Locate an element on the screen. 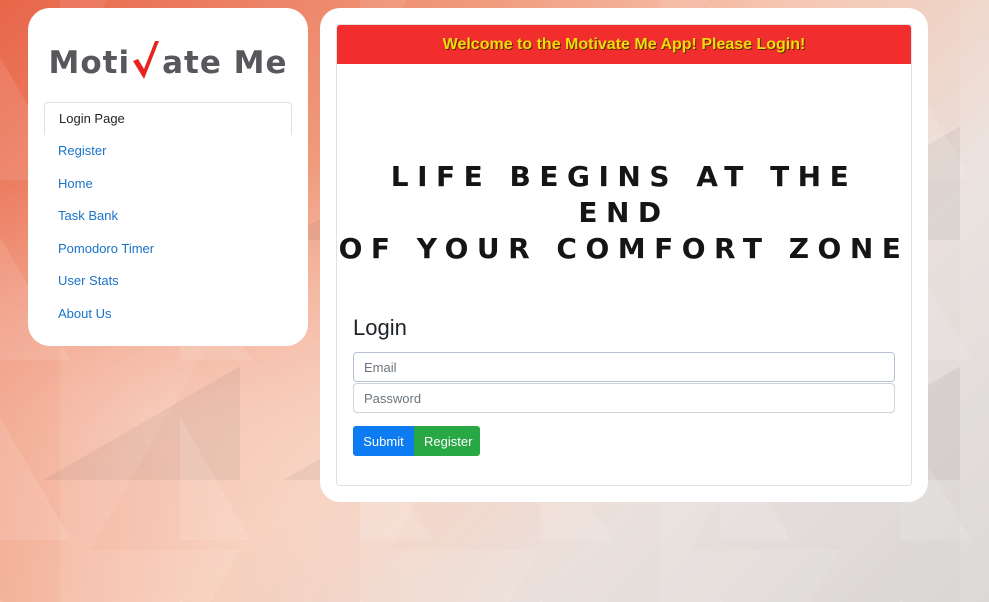  email-field is located at coordinates (624, 367).